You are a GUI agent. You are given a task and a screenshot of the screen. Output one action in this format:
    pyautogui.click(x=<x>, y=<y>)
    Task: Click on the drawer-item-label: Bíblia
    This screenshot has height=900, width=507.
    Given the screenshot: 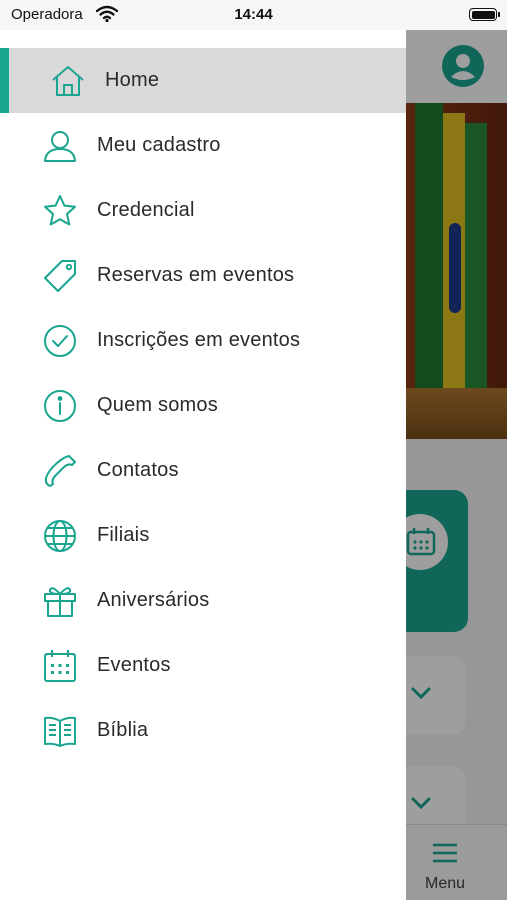 What is the action you would take?
    pyautogui.click(x=123, y=730)
    